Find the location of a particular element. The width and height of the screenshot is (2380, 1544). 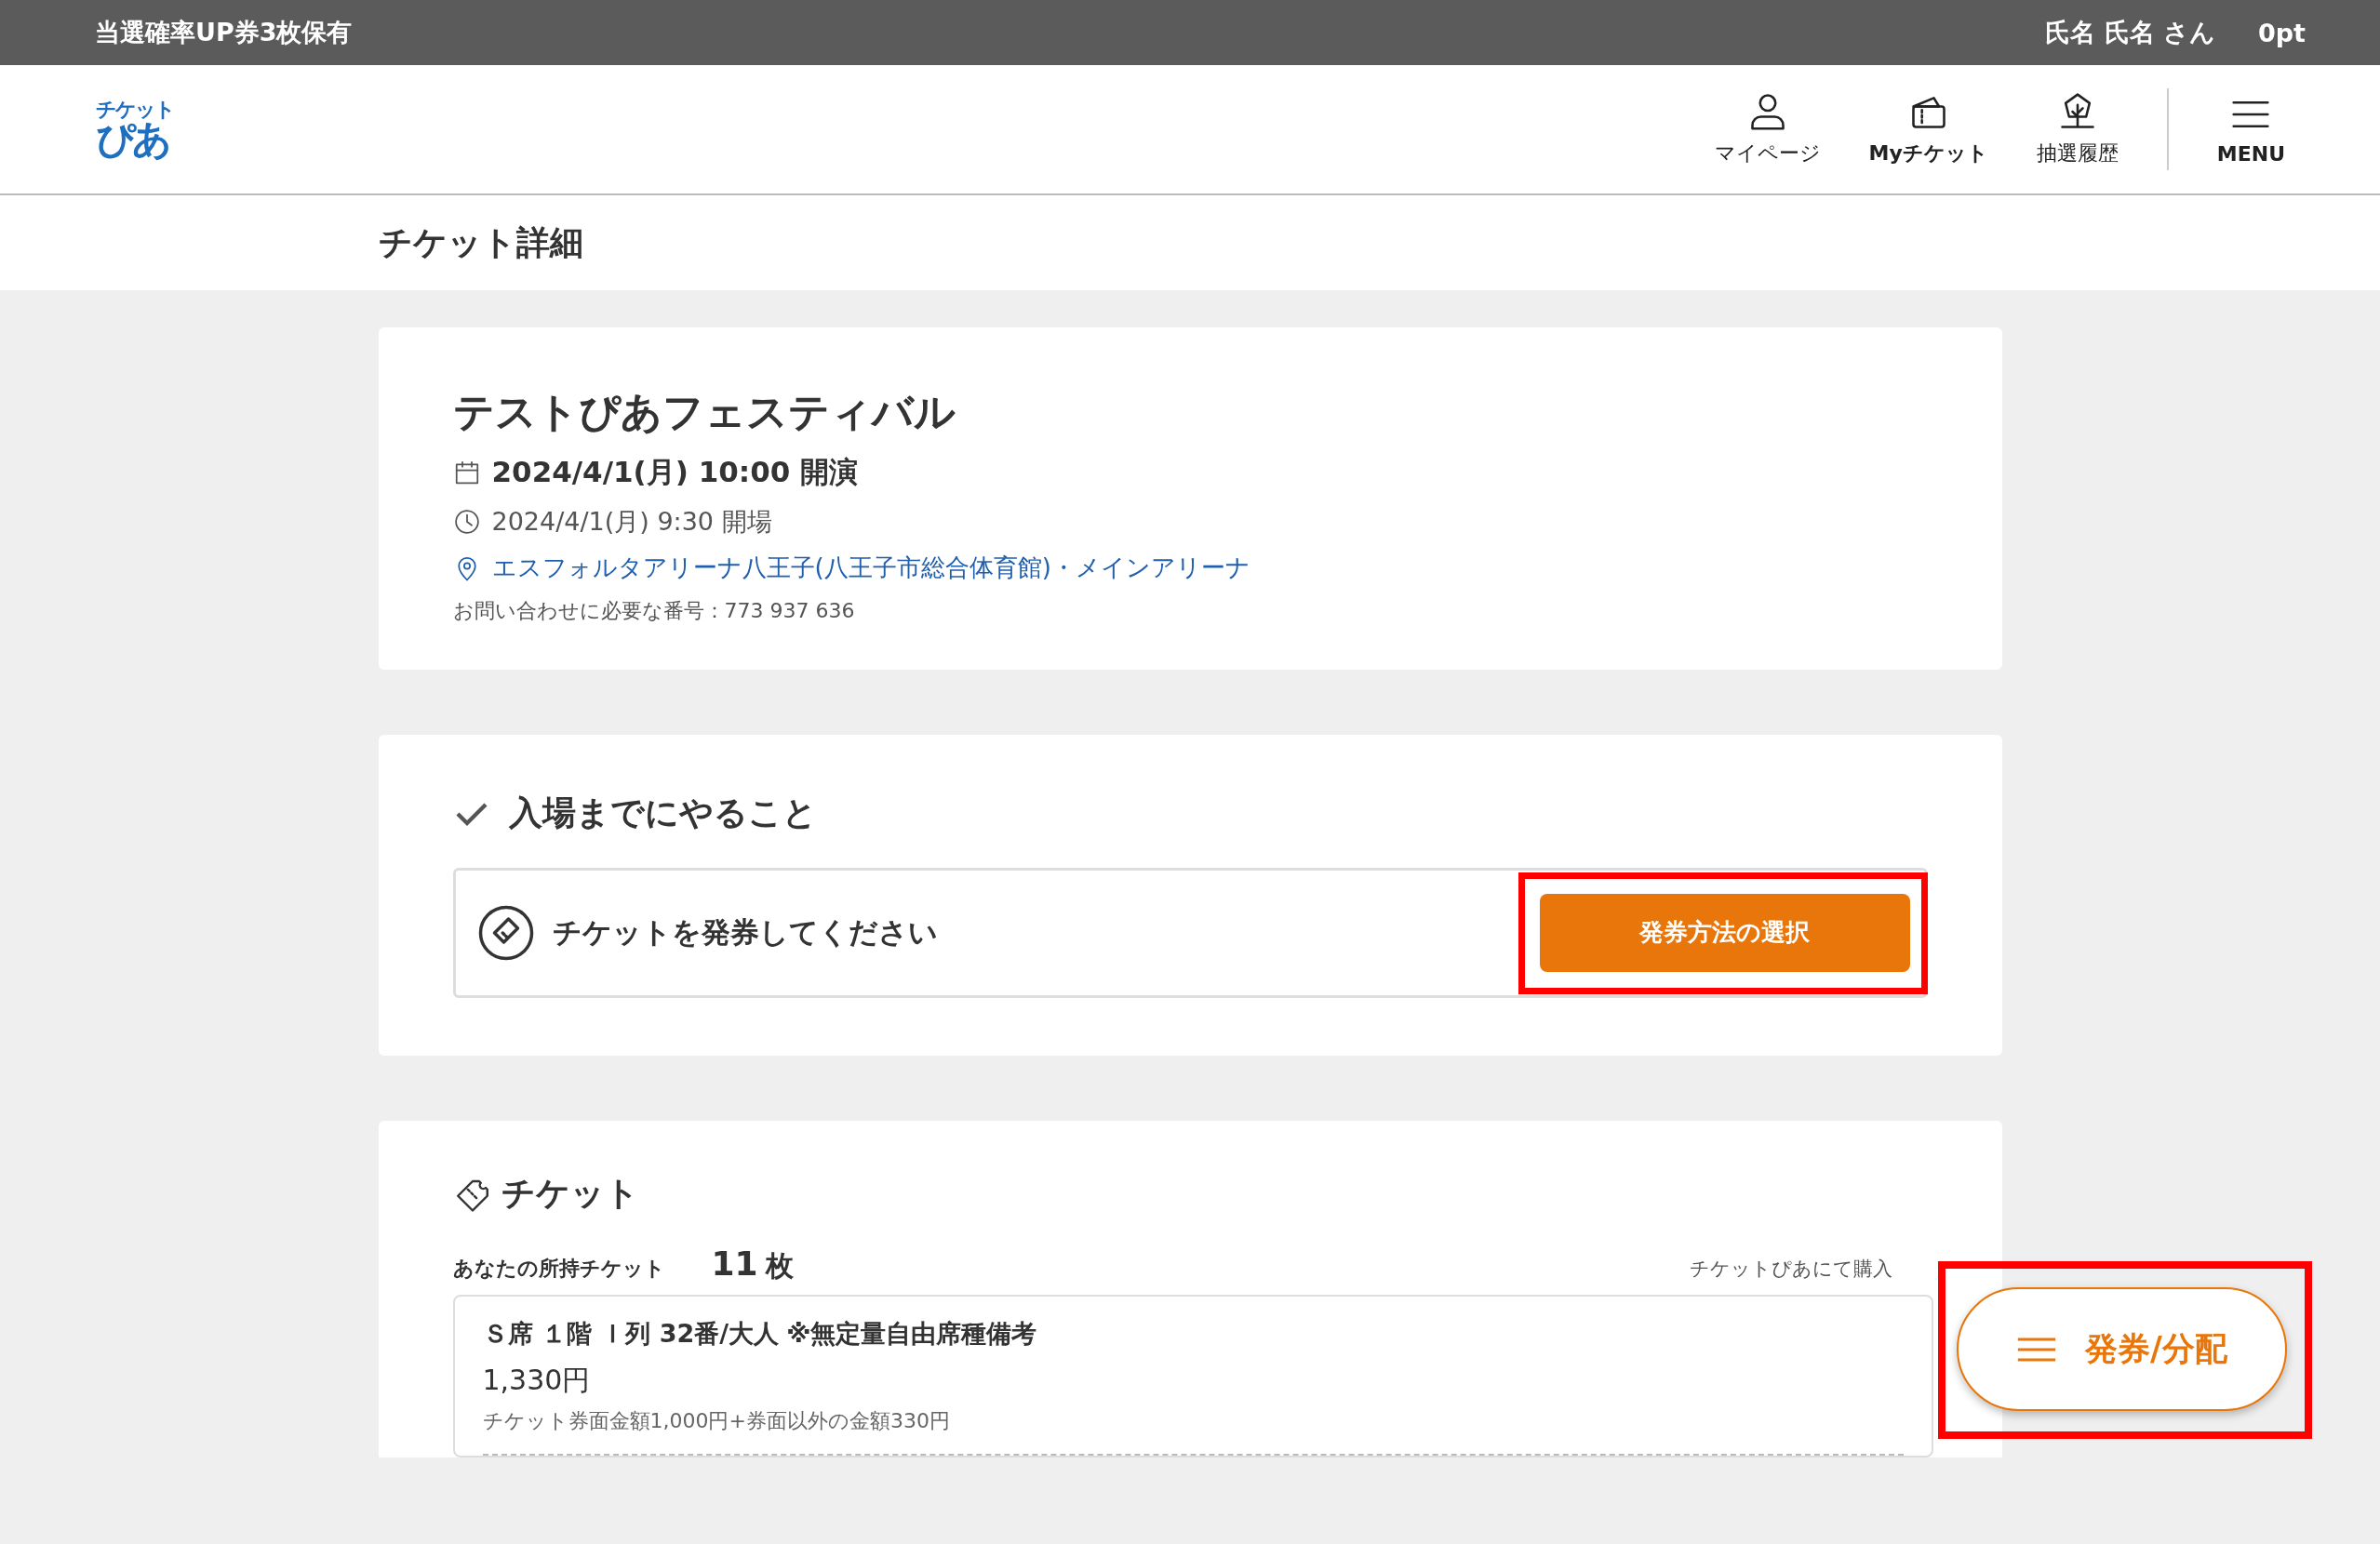

price-breakdown: チケット券面金額1,000円+券面以外の金額330円 is located at coordinates (1193, 1431).